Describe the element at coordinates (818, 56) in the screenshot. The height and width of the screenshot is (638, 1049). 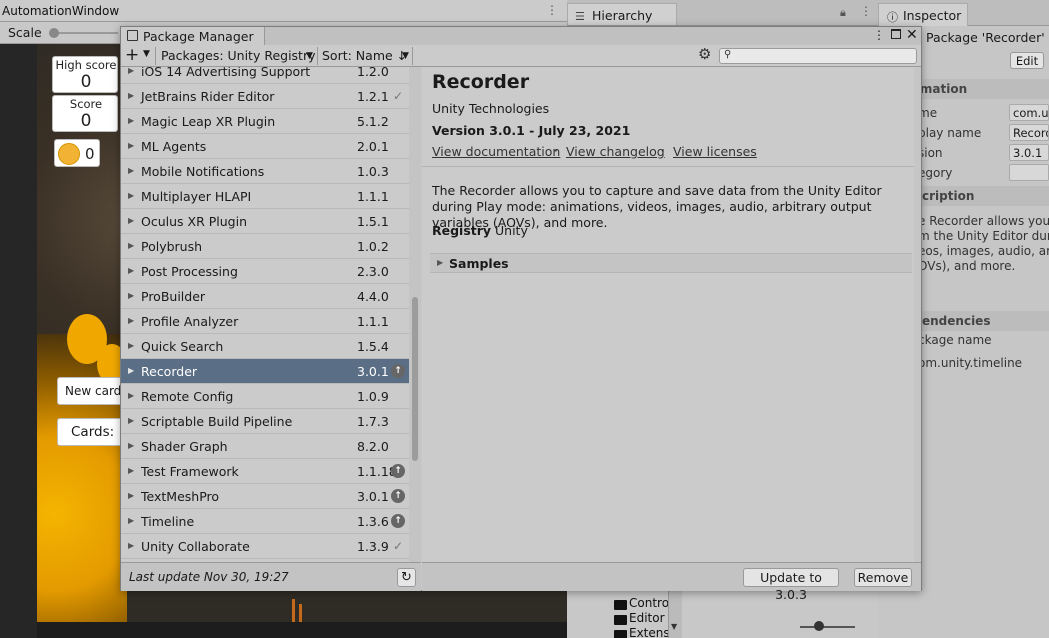
I see `search-input: ⚲` at that location.